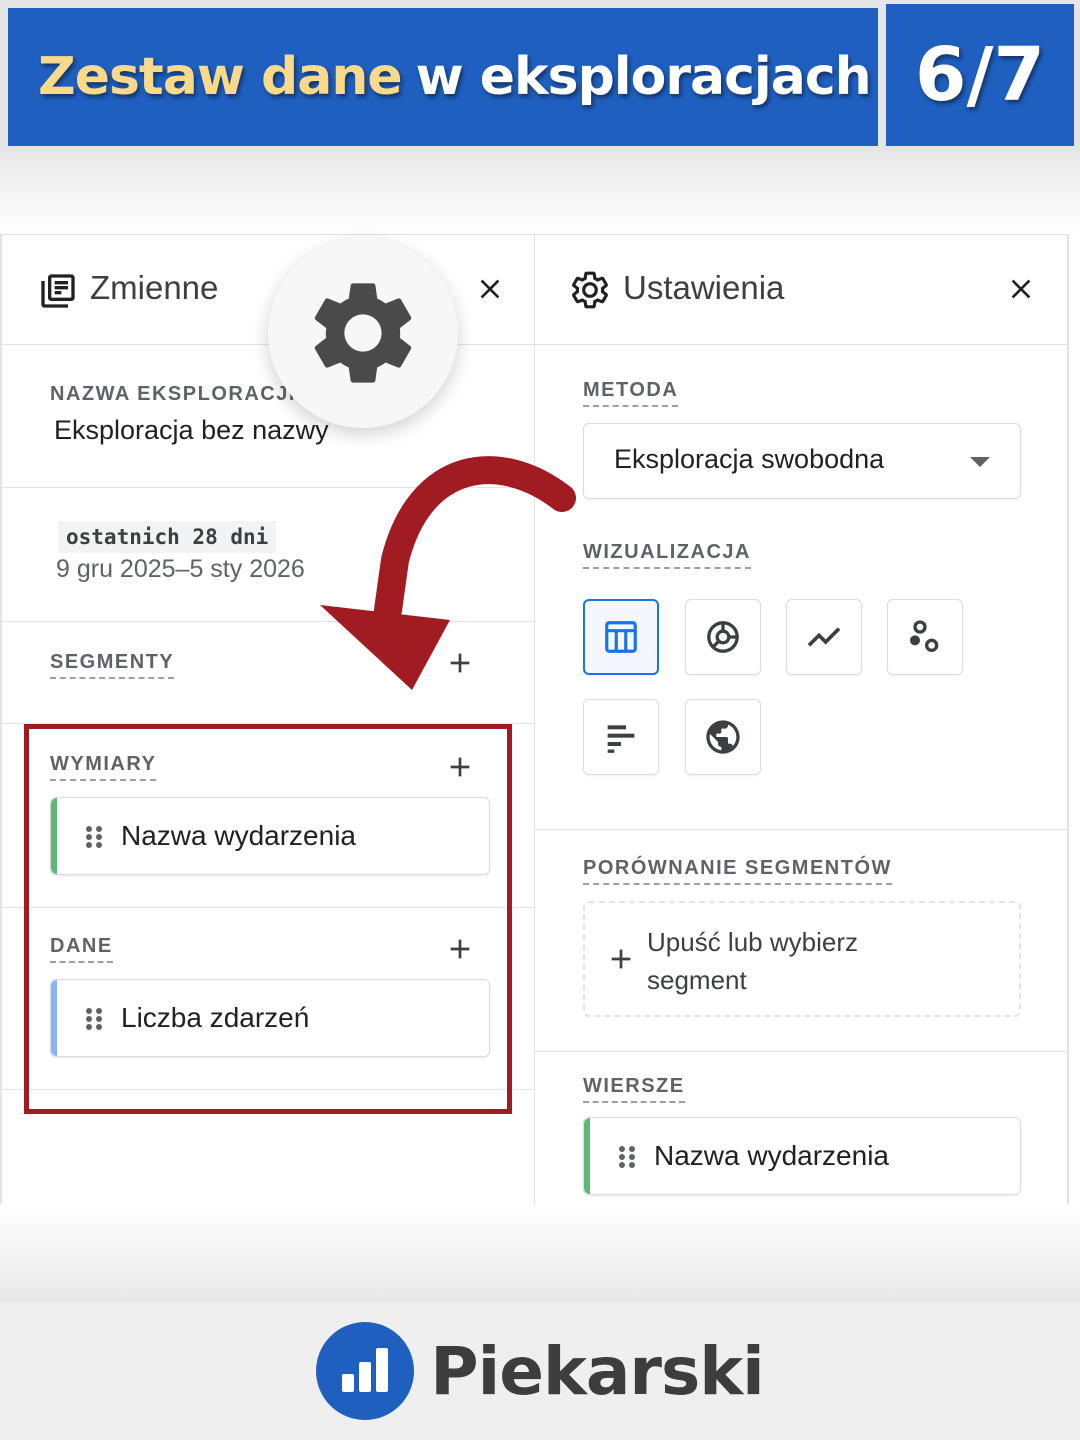 The width and height of the screenshot is (1080, 1440). I want to click on close-variables-button, so click(490, 289).